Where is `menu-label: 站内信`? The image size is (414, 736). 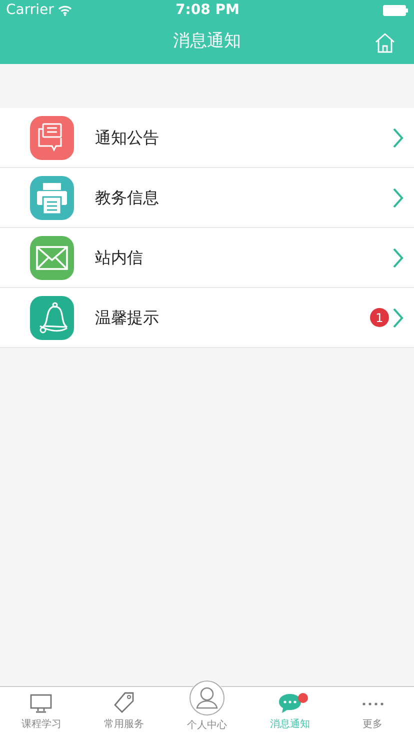 menu-label: 站内信 is located at coordinates (119, 257).